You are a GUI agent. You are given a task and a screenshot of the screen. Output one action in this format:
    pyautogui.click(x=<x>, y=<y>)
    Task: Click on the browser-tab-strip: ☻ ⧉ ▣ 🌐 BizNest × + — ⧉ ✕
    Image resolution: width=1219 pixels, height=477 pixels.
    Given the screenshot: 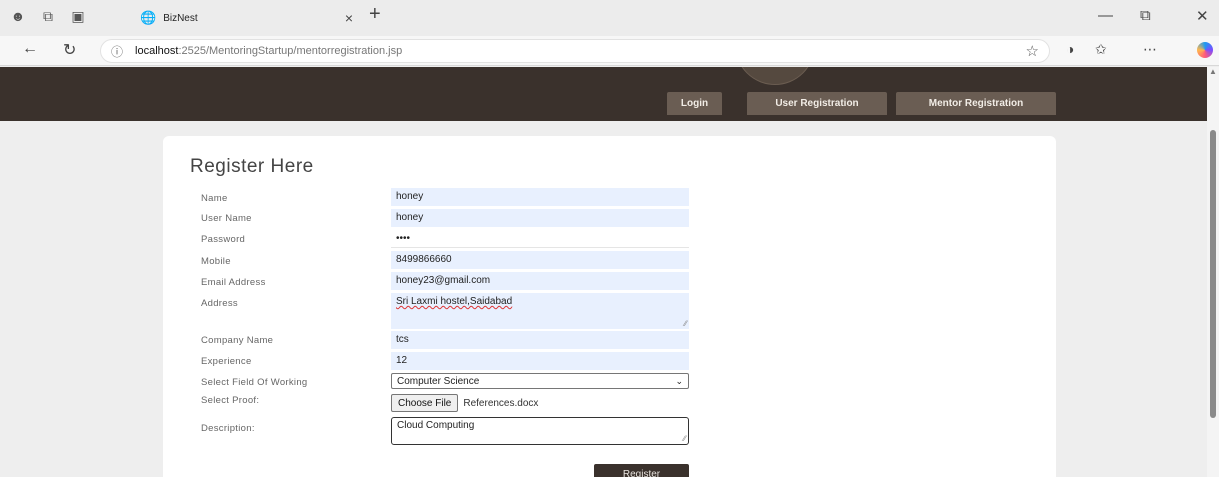 What is the action you would take?
    pyautogui.click(x=609, y=18)
    